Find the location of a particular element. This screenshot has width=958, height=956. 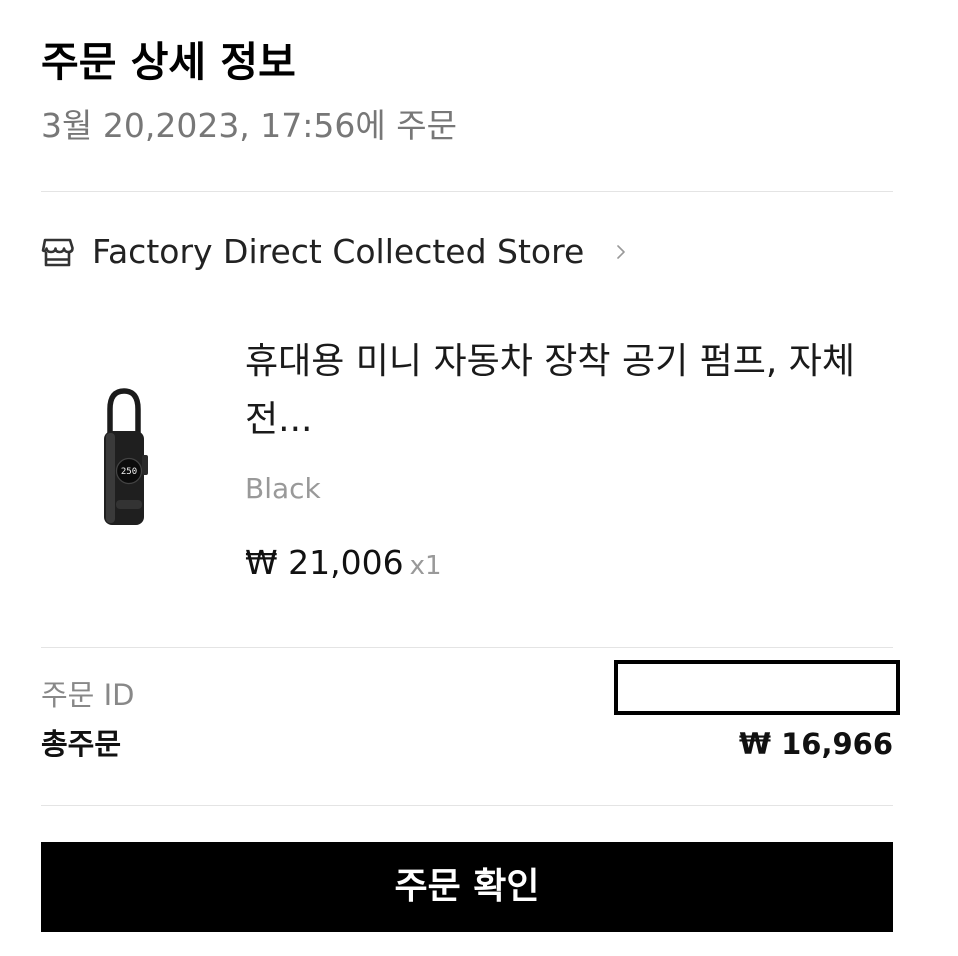

product-price: ₩ 21,006 is located at coordinates (324, 562).